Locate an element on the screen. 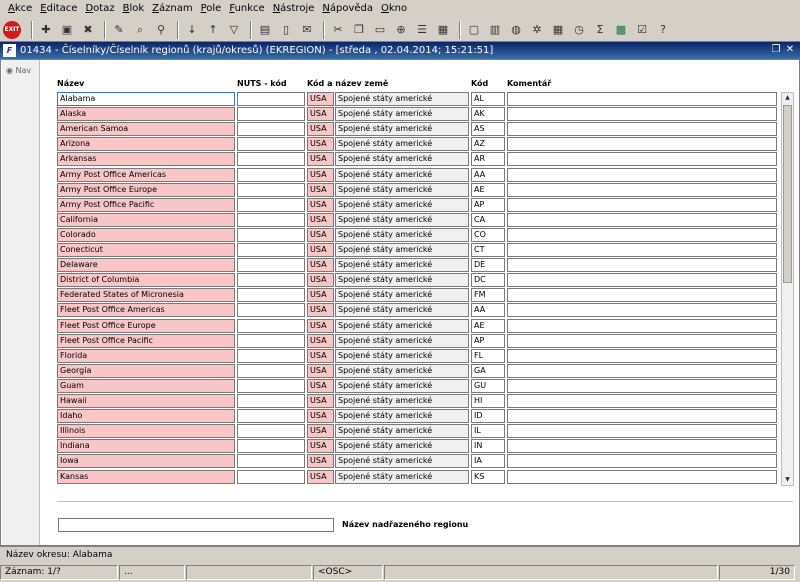  region-code-cell: GA is located at coordinates (488, 370).